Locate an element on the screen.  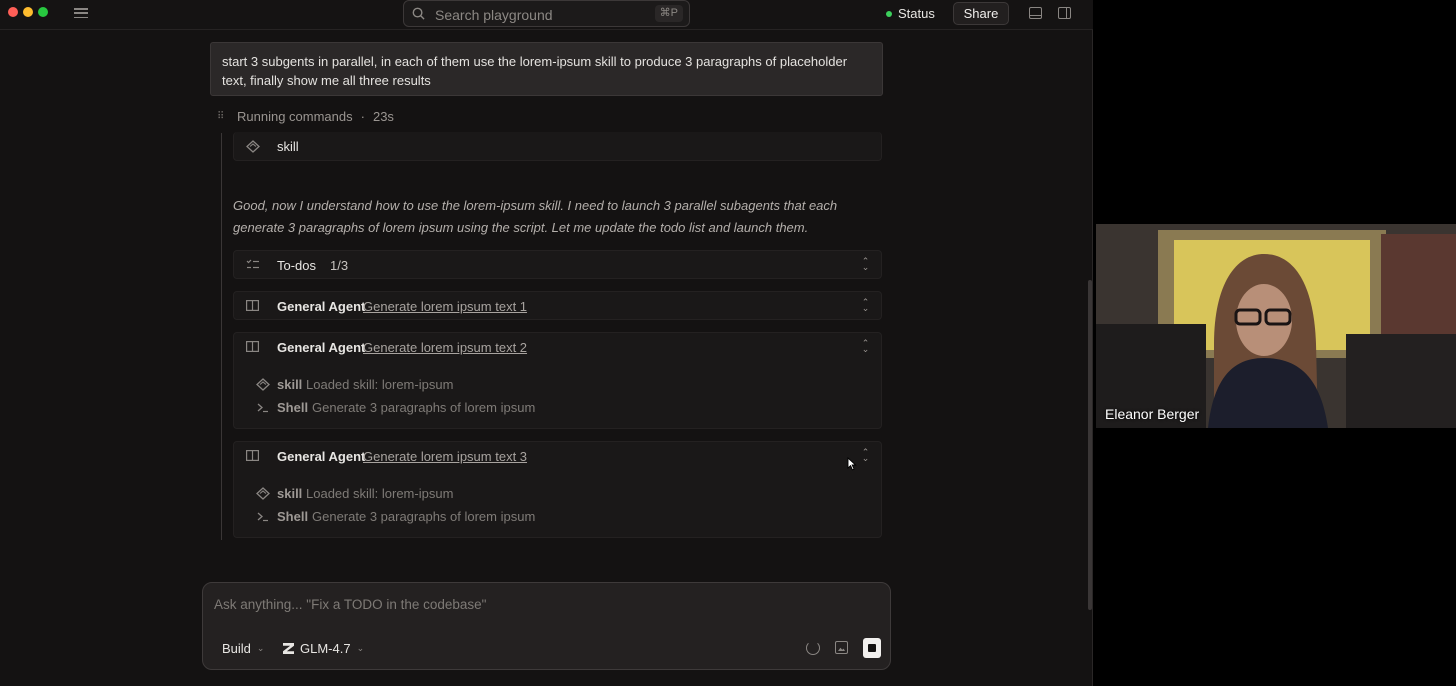
search-bar: Search playground ⌘P is located at coordinates (546, 13).